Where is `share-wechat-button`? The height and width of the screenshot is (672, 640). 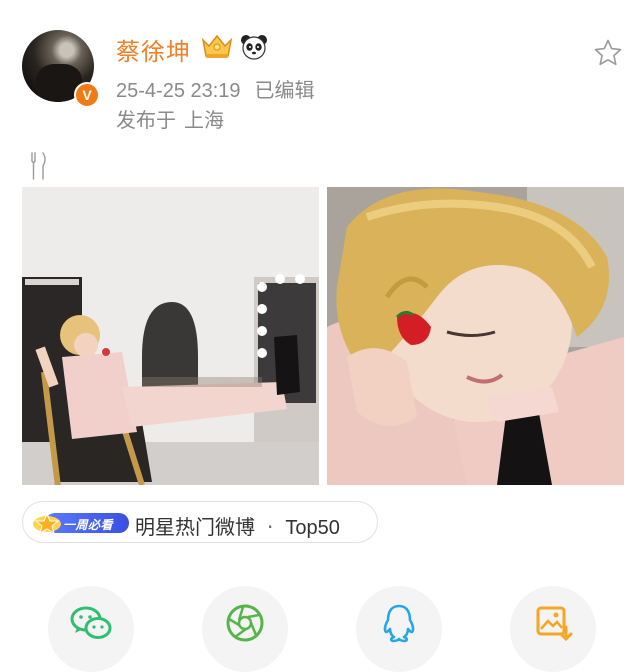 share-wechat-button is located at coordinates (91, 629).